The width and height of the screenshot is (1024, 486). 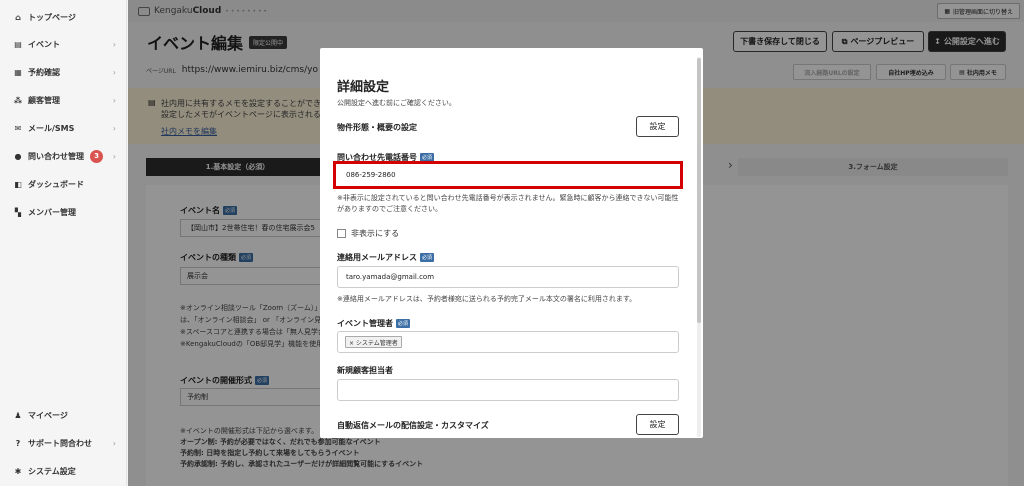 I want to click on grid-icon: ▚, so click(x=18, y=212).